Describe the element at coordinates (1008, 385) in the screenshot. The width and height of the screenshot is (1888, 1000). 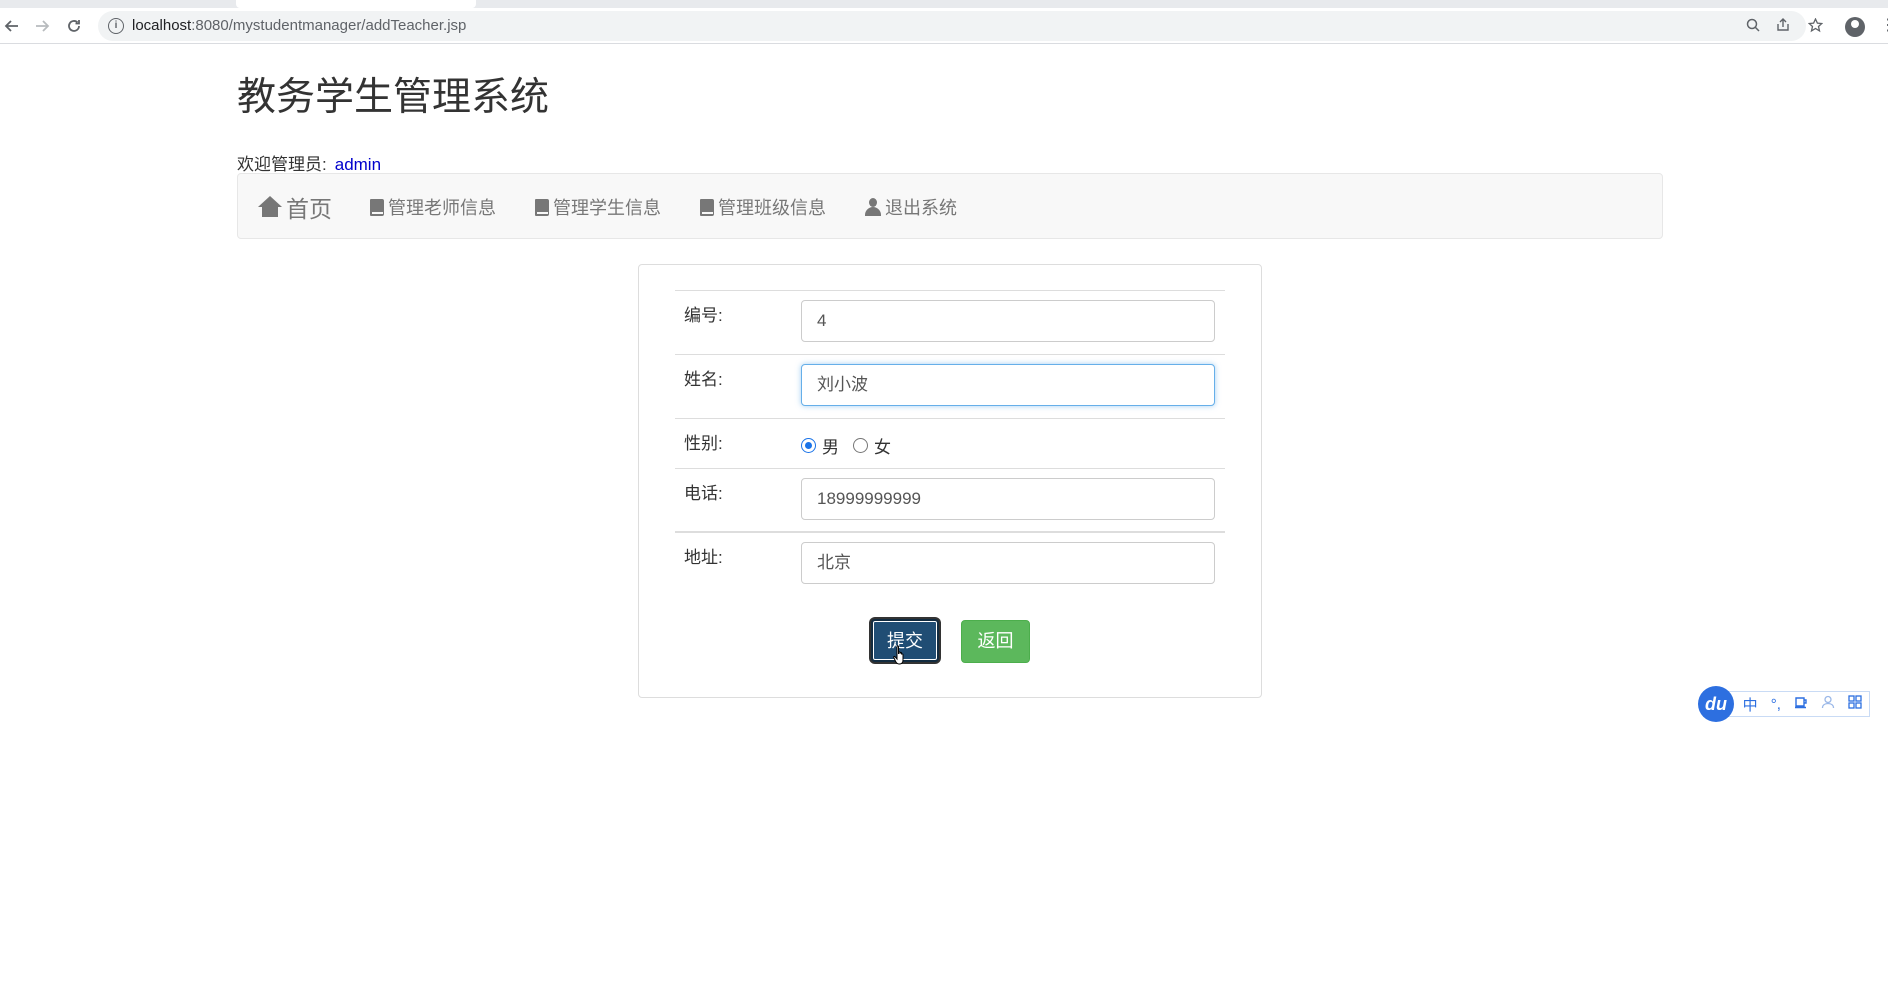
I see `name-input: 刘小波` at that location.